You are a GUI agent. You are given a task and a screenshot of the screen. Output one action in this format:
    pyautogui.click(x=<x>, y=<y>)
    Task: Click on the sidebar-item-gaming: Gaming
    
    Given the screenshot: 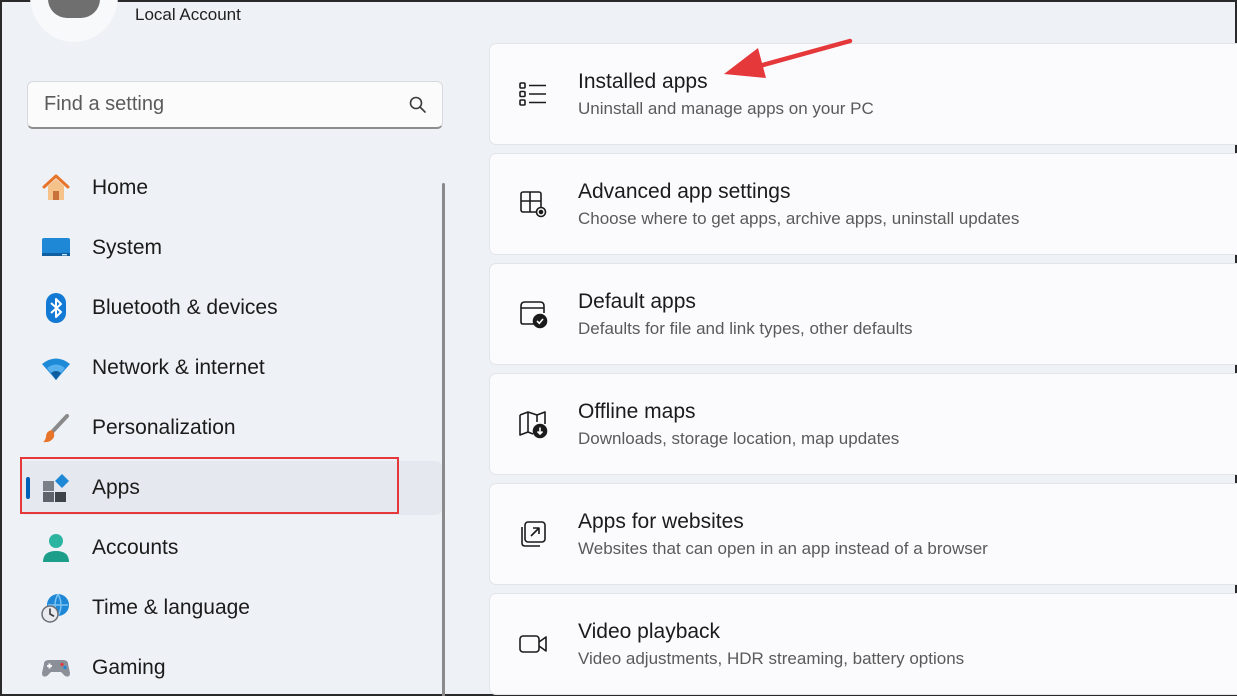 What is the action you would take?
    pyautogui.click(x=231, y=668)
    